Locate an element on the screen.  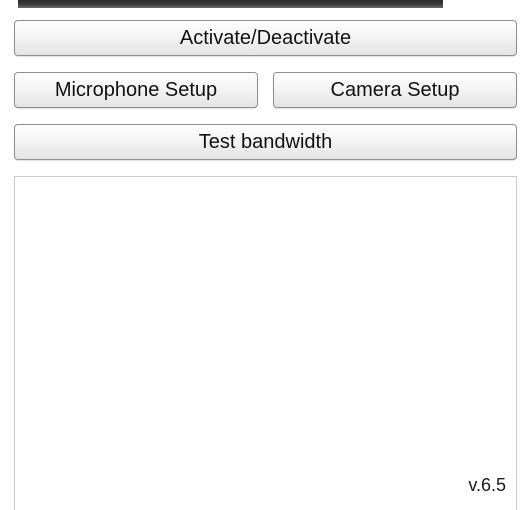
version-label: v.6.5 is located at coordinates (487, 485).